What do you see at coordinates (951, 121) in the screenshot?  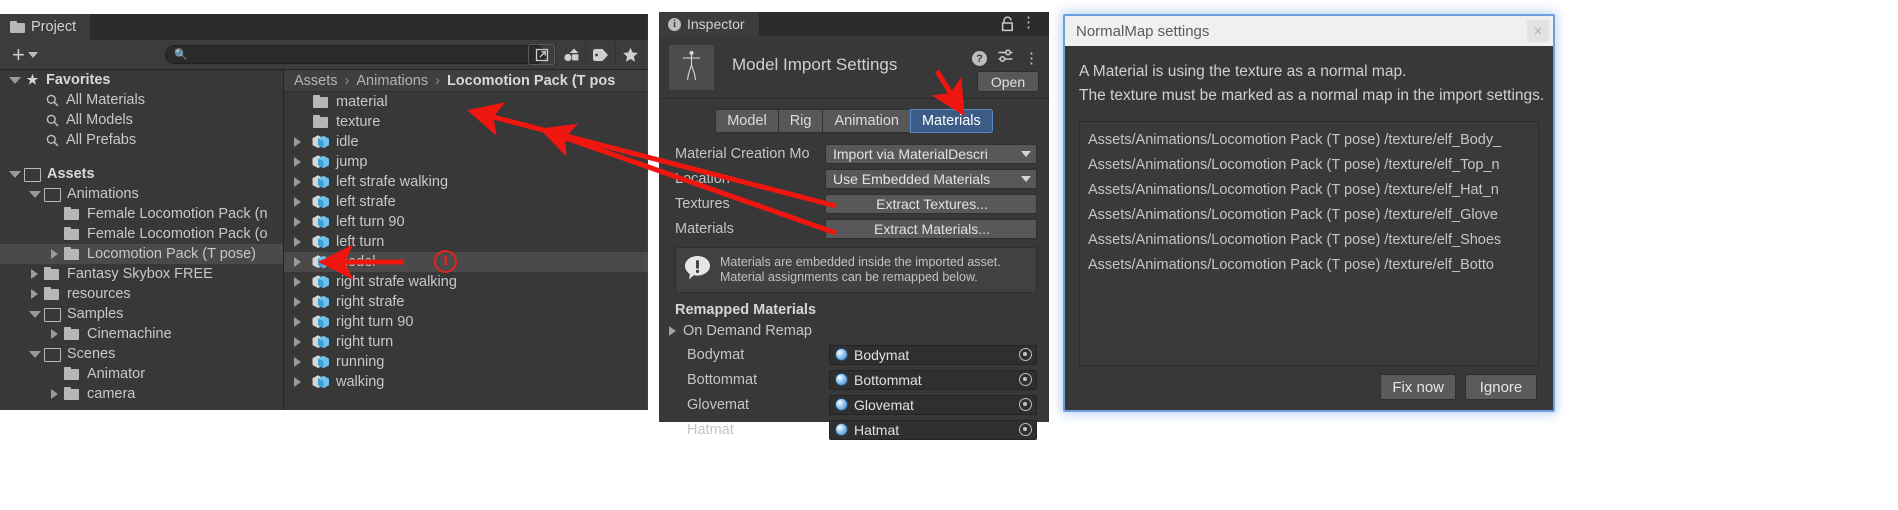 I see `tab-materials: Materials` at bounding box center [951, 121].